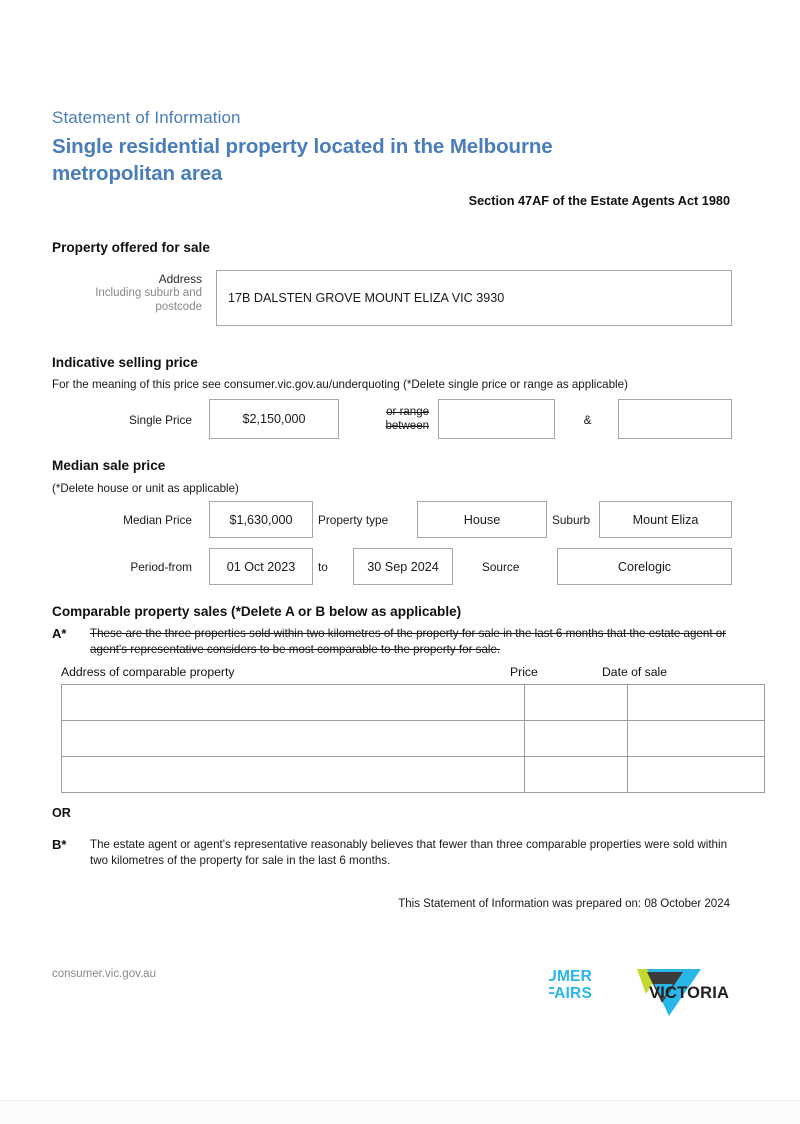  I want to click on option-b-marker: B*, so click(59, 844).